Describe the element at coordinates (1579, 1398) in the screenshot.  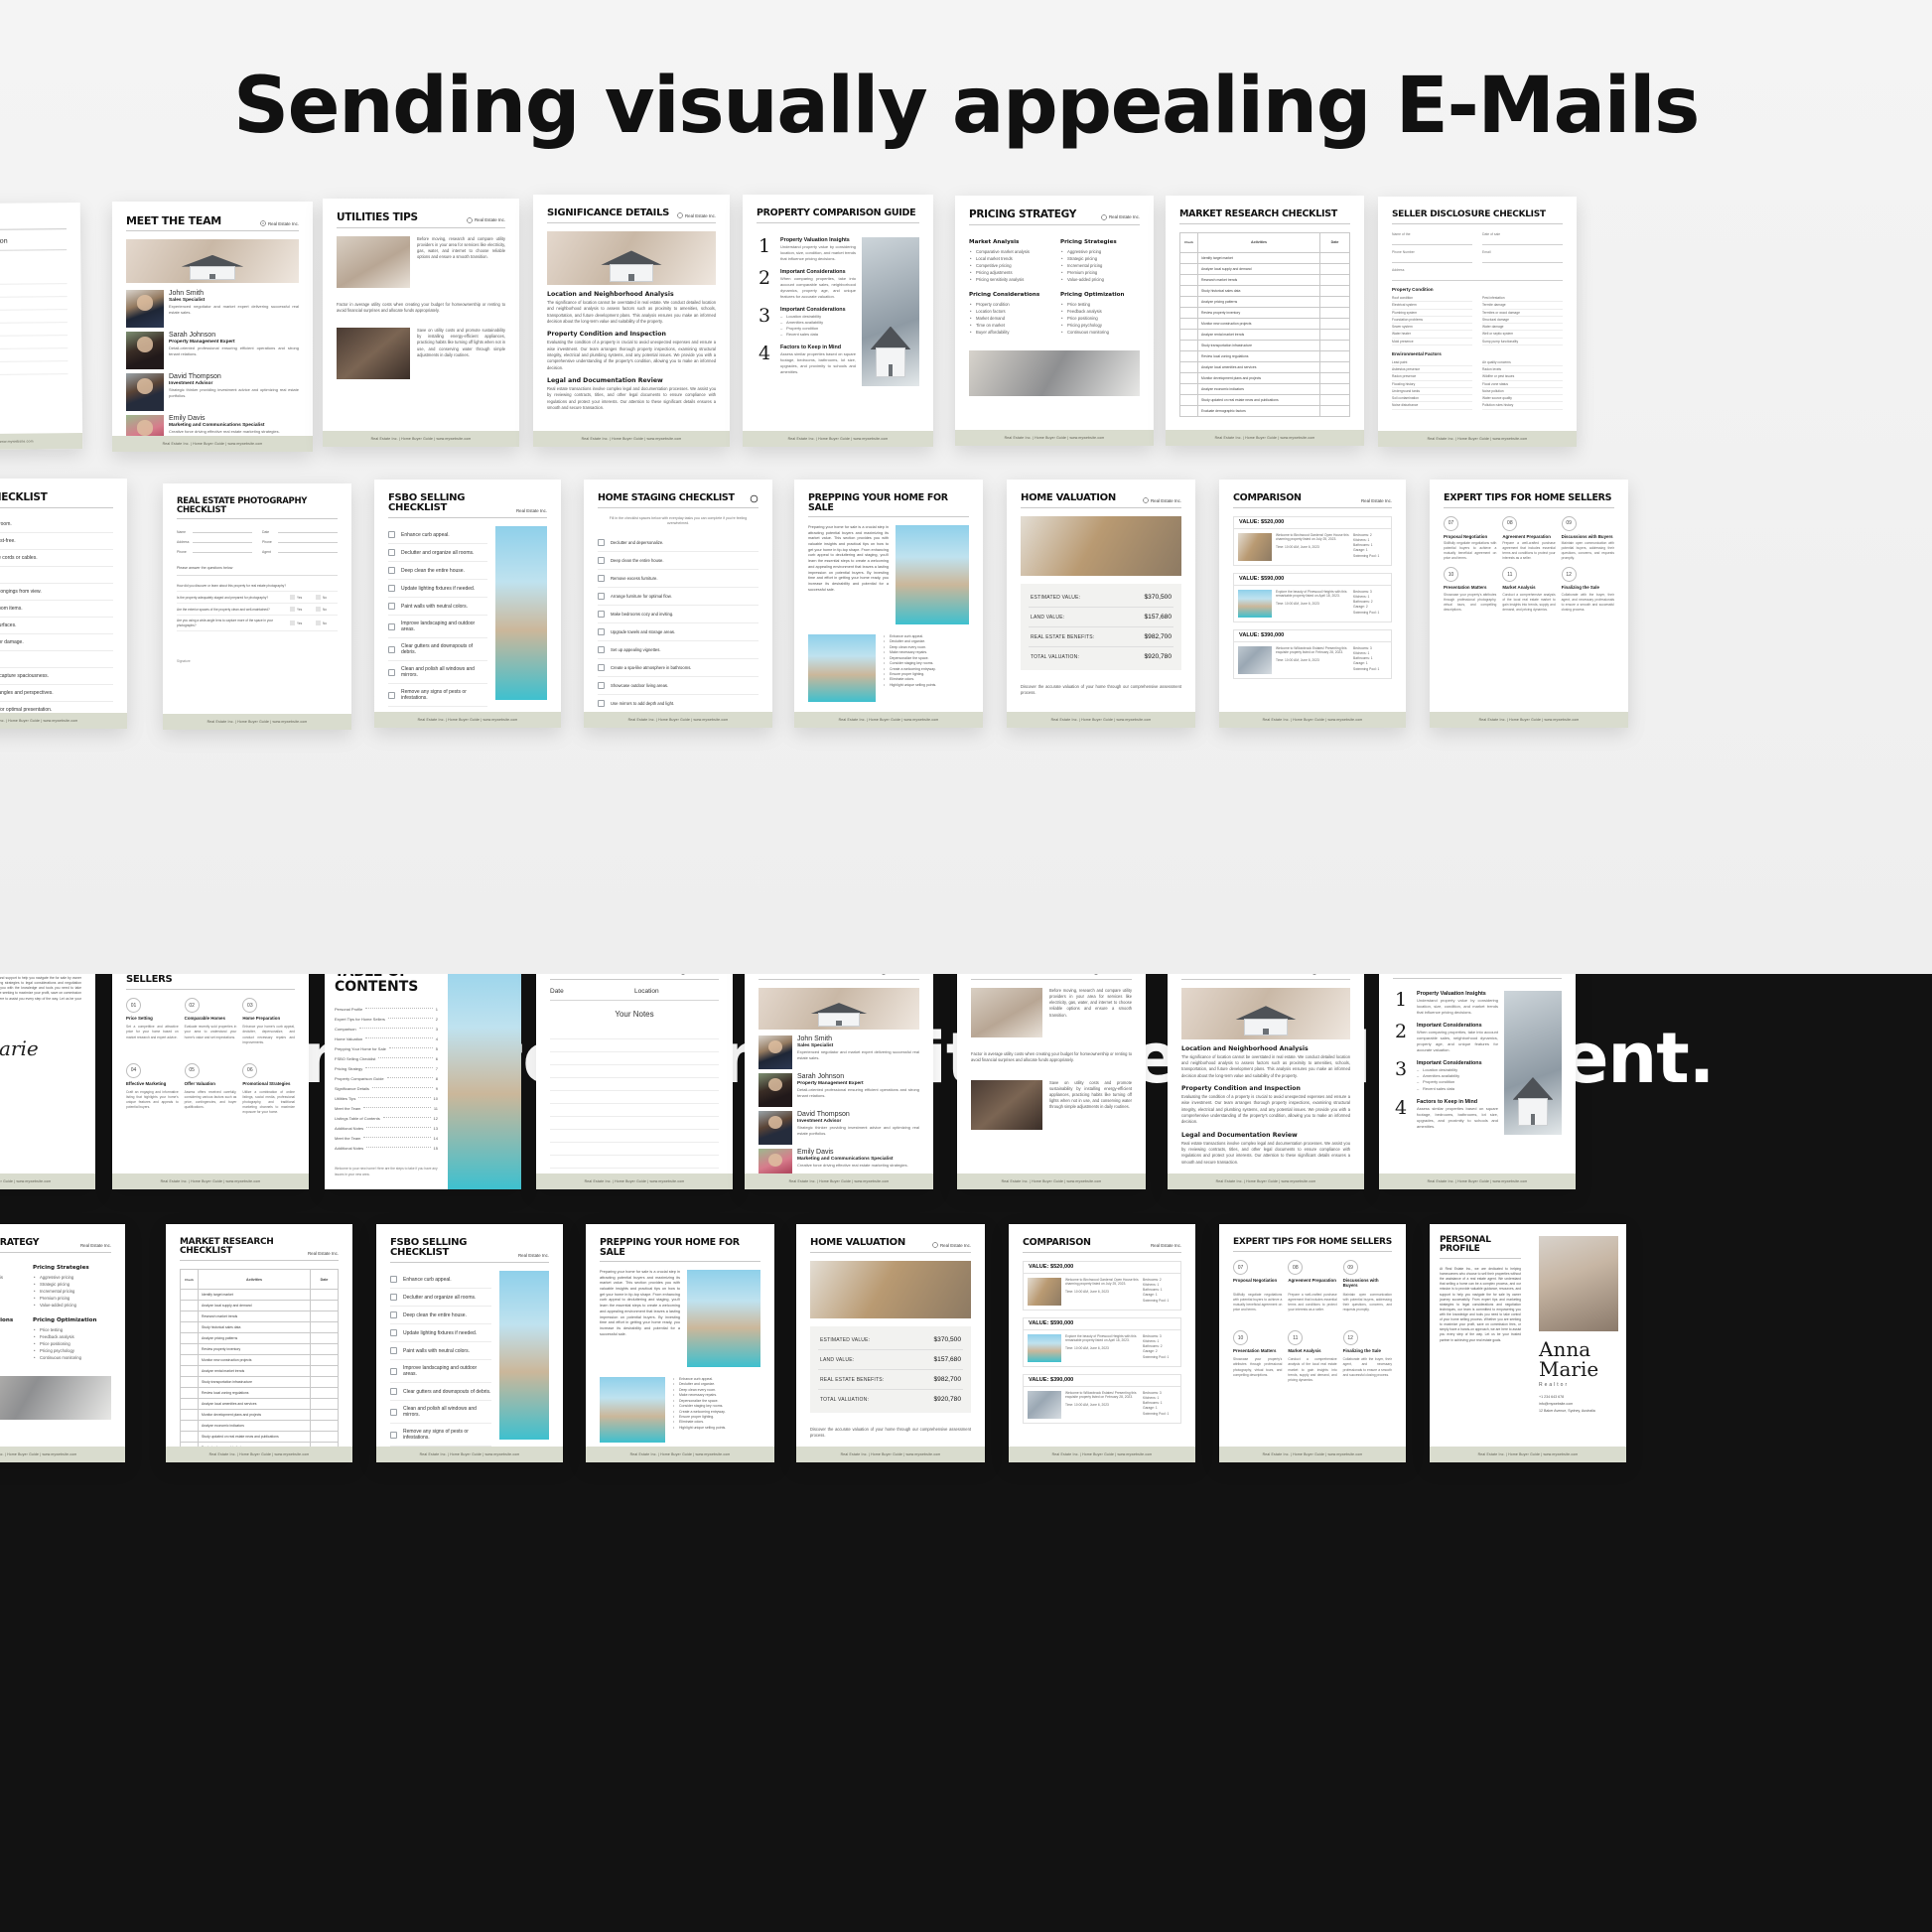
I see `contact-phone: +1 234 643 678` at that location.